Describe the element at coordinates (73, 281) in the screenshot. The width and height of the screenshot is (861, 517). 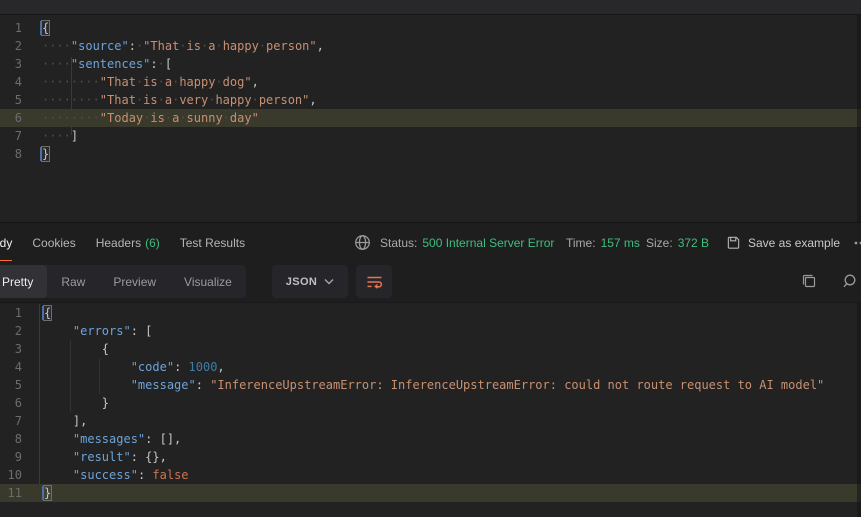
I see `view-mode-raw: Raw` at that location.